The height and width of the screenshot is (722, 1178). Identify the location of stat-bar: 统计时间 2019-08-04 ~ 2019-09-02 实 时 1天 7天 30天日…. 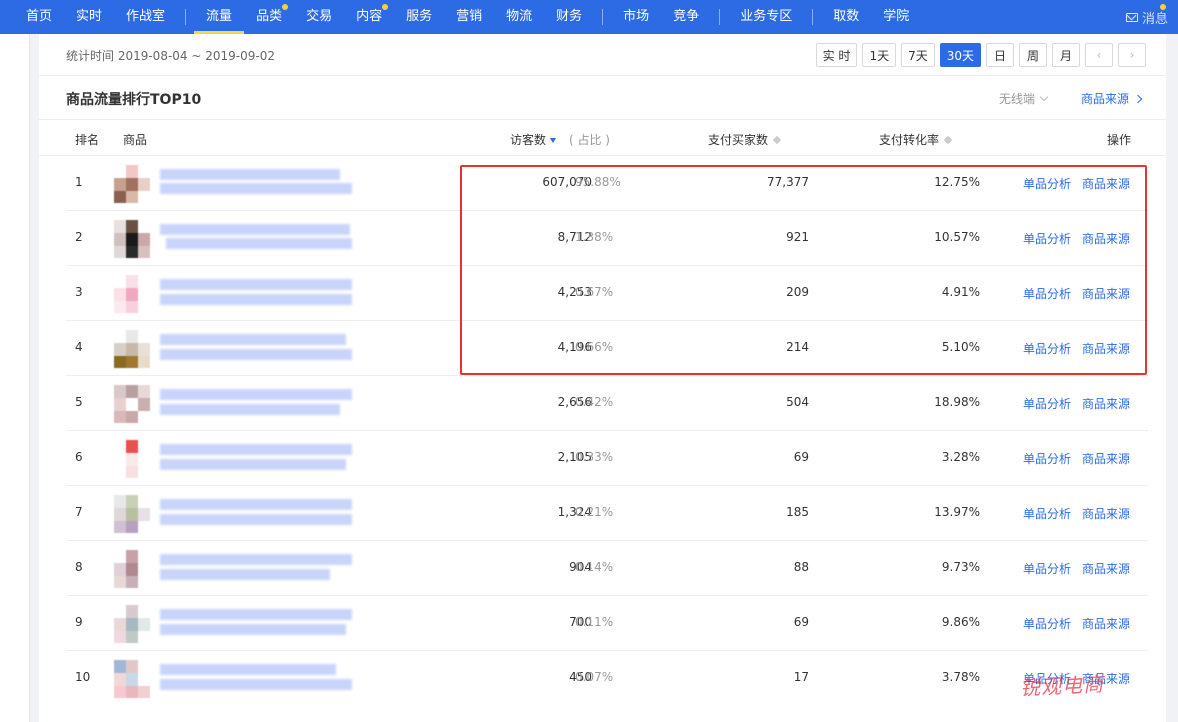
(602, 55).